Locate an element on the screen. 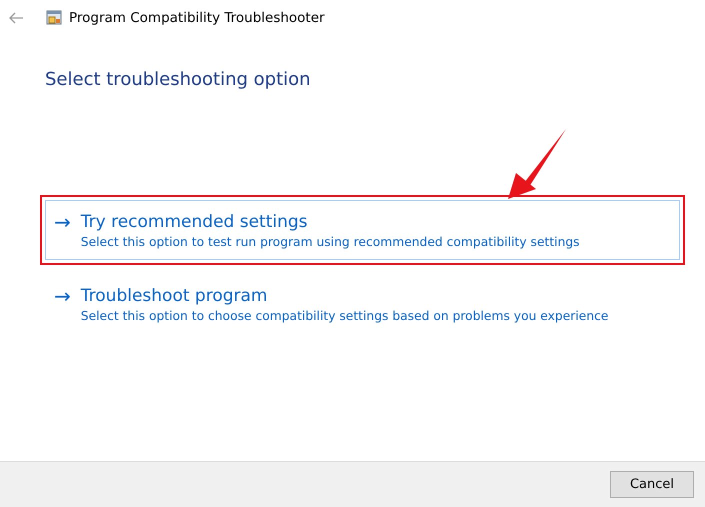  page-heading: Select troubleshooting option is located at coordinates (178, 79).